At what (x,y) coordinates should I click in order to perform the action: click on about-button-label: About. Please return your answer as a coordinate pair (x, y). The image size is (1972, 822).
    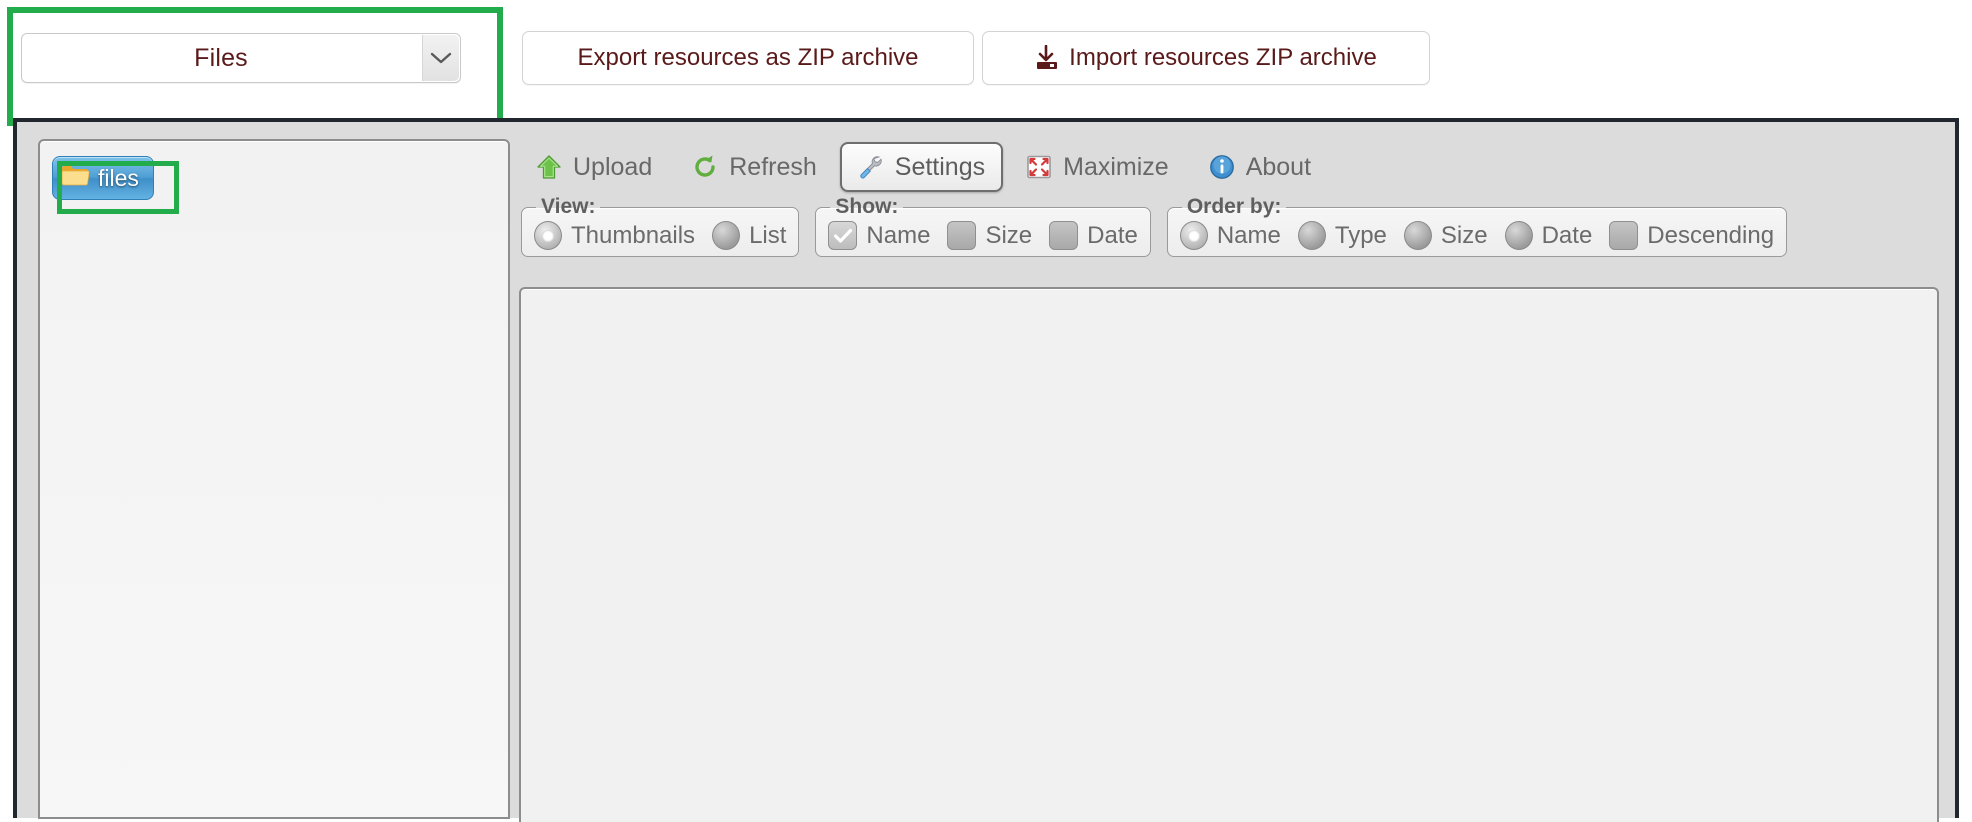
    Looking at the image, I should click on (1278, 166).